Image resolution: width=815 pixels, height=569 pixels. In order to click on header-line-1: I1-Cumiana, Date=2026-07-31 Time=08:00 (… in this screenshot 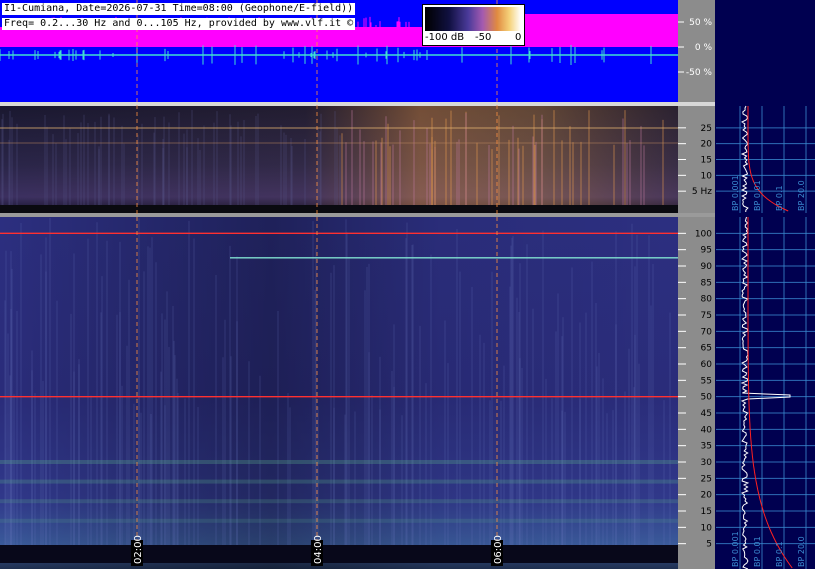, I will do `click(179, 9)`.